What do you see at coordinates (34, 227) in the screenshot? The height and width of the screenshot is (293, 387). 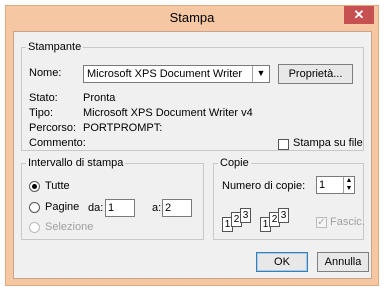 I see `range-selection-radio` at bounding box center [34, 227].